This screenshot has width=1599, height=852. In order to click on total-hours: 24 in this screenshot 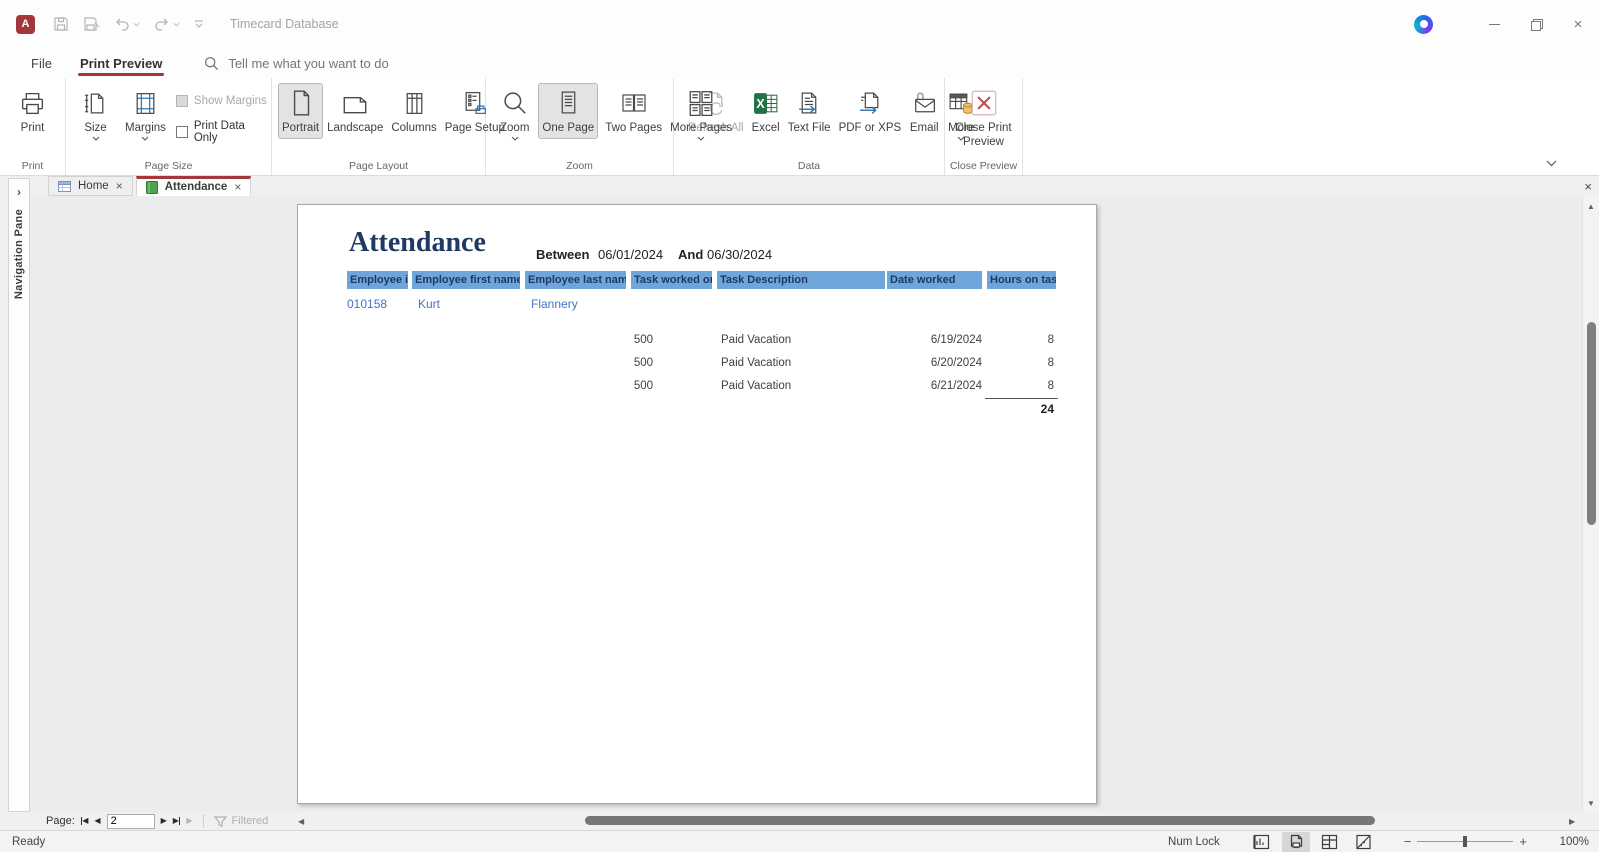, I will do `click(1047, 409)`.